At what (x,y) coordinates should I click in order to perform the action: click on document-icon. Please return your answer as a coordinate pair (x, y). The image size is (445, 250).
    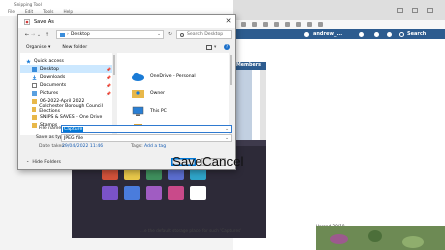
    Looking at the image, I should click on (34, 85).